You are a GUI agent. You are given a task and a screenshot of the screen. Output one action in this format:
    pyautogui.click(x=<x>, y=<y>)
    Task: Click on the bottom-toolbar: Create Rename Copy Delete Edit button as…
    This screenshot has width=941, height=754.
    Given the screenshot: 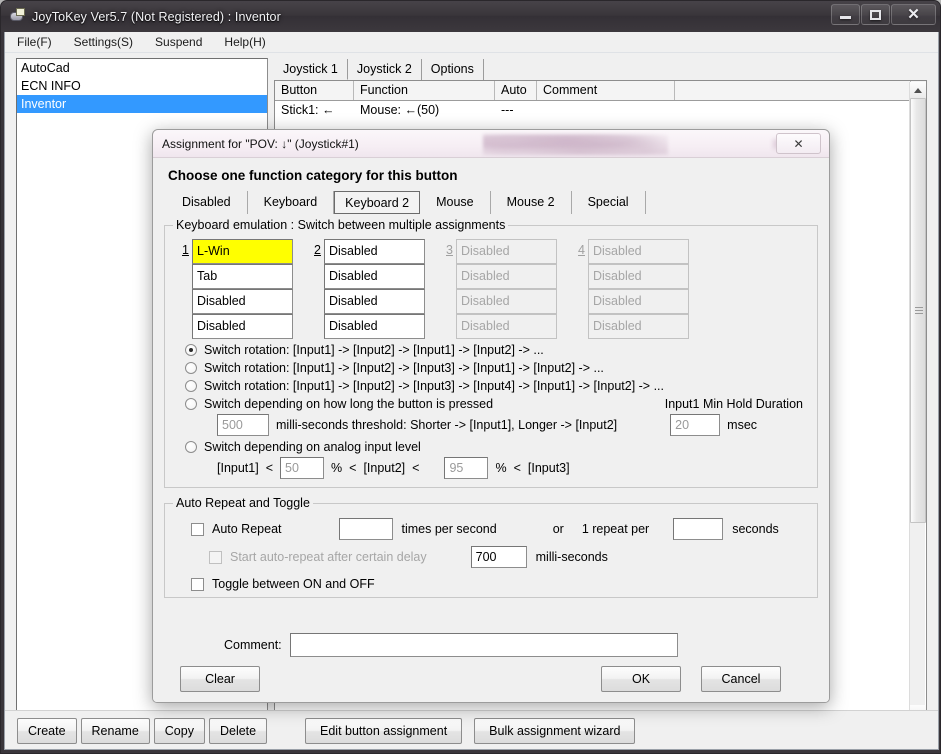 What is the action you would take?
    pyautogui.click(x=471, y=729)
    